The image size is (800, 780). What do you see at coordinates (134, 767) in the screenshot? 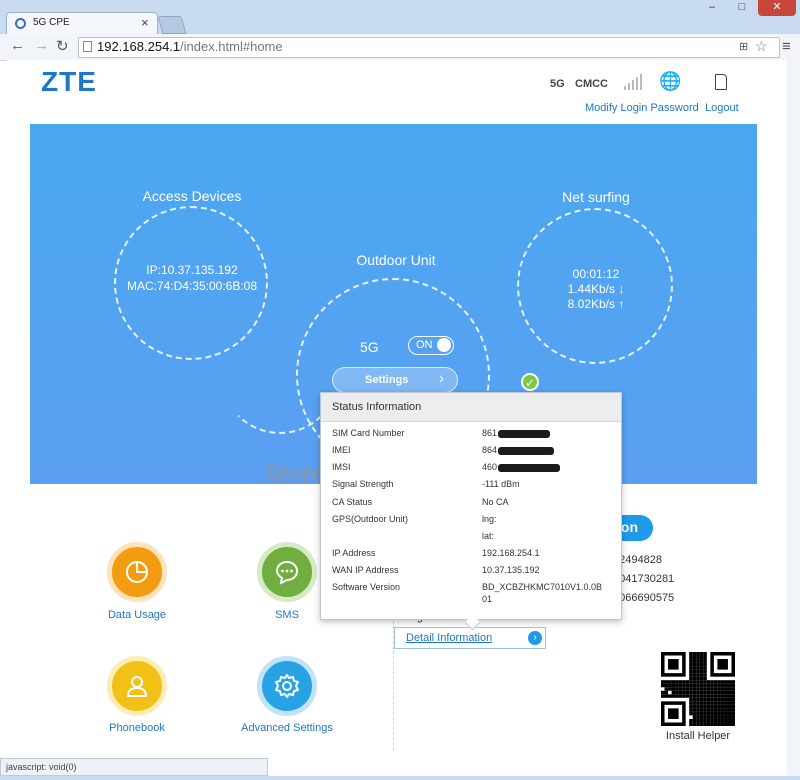
I see `browser-status-bar: javascript: void(0)` at bounding box center [134, 767].